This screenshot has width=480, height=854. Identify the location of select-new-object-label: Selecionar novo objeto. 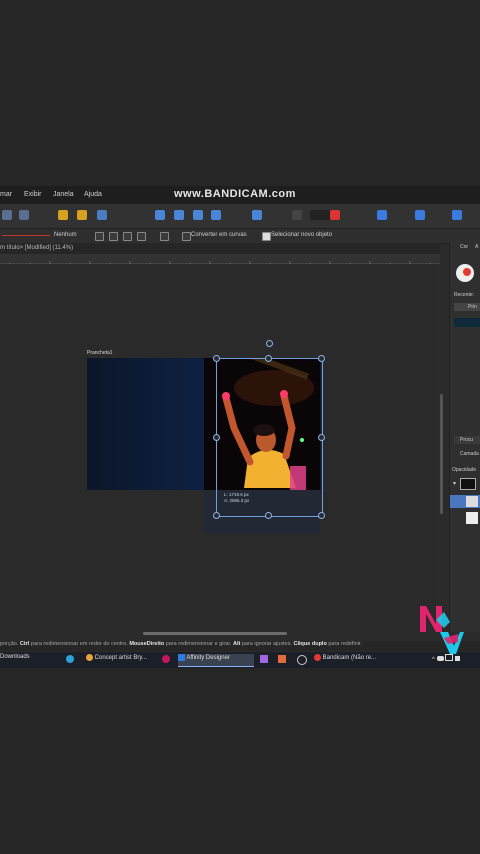
(302, 235).